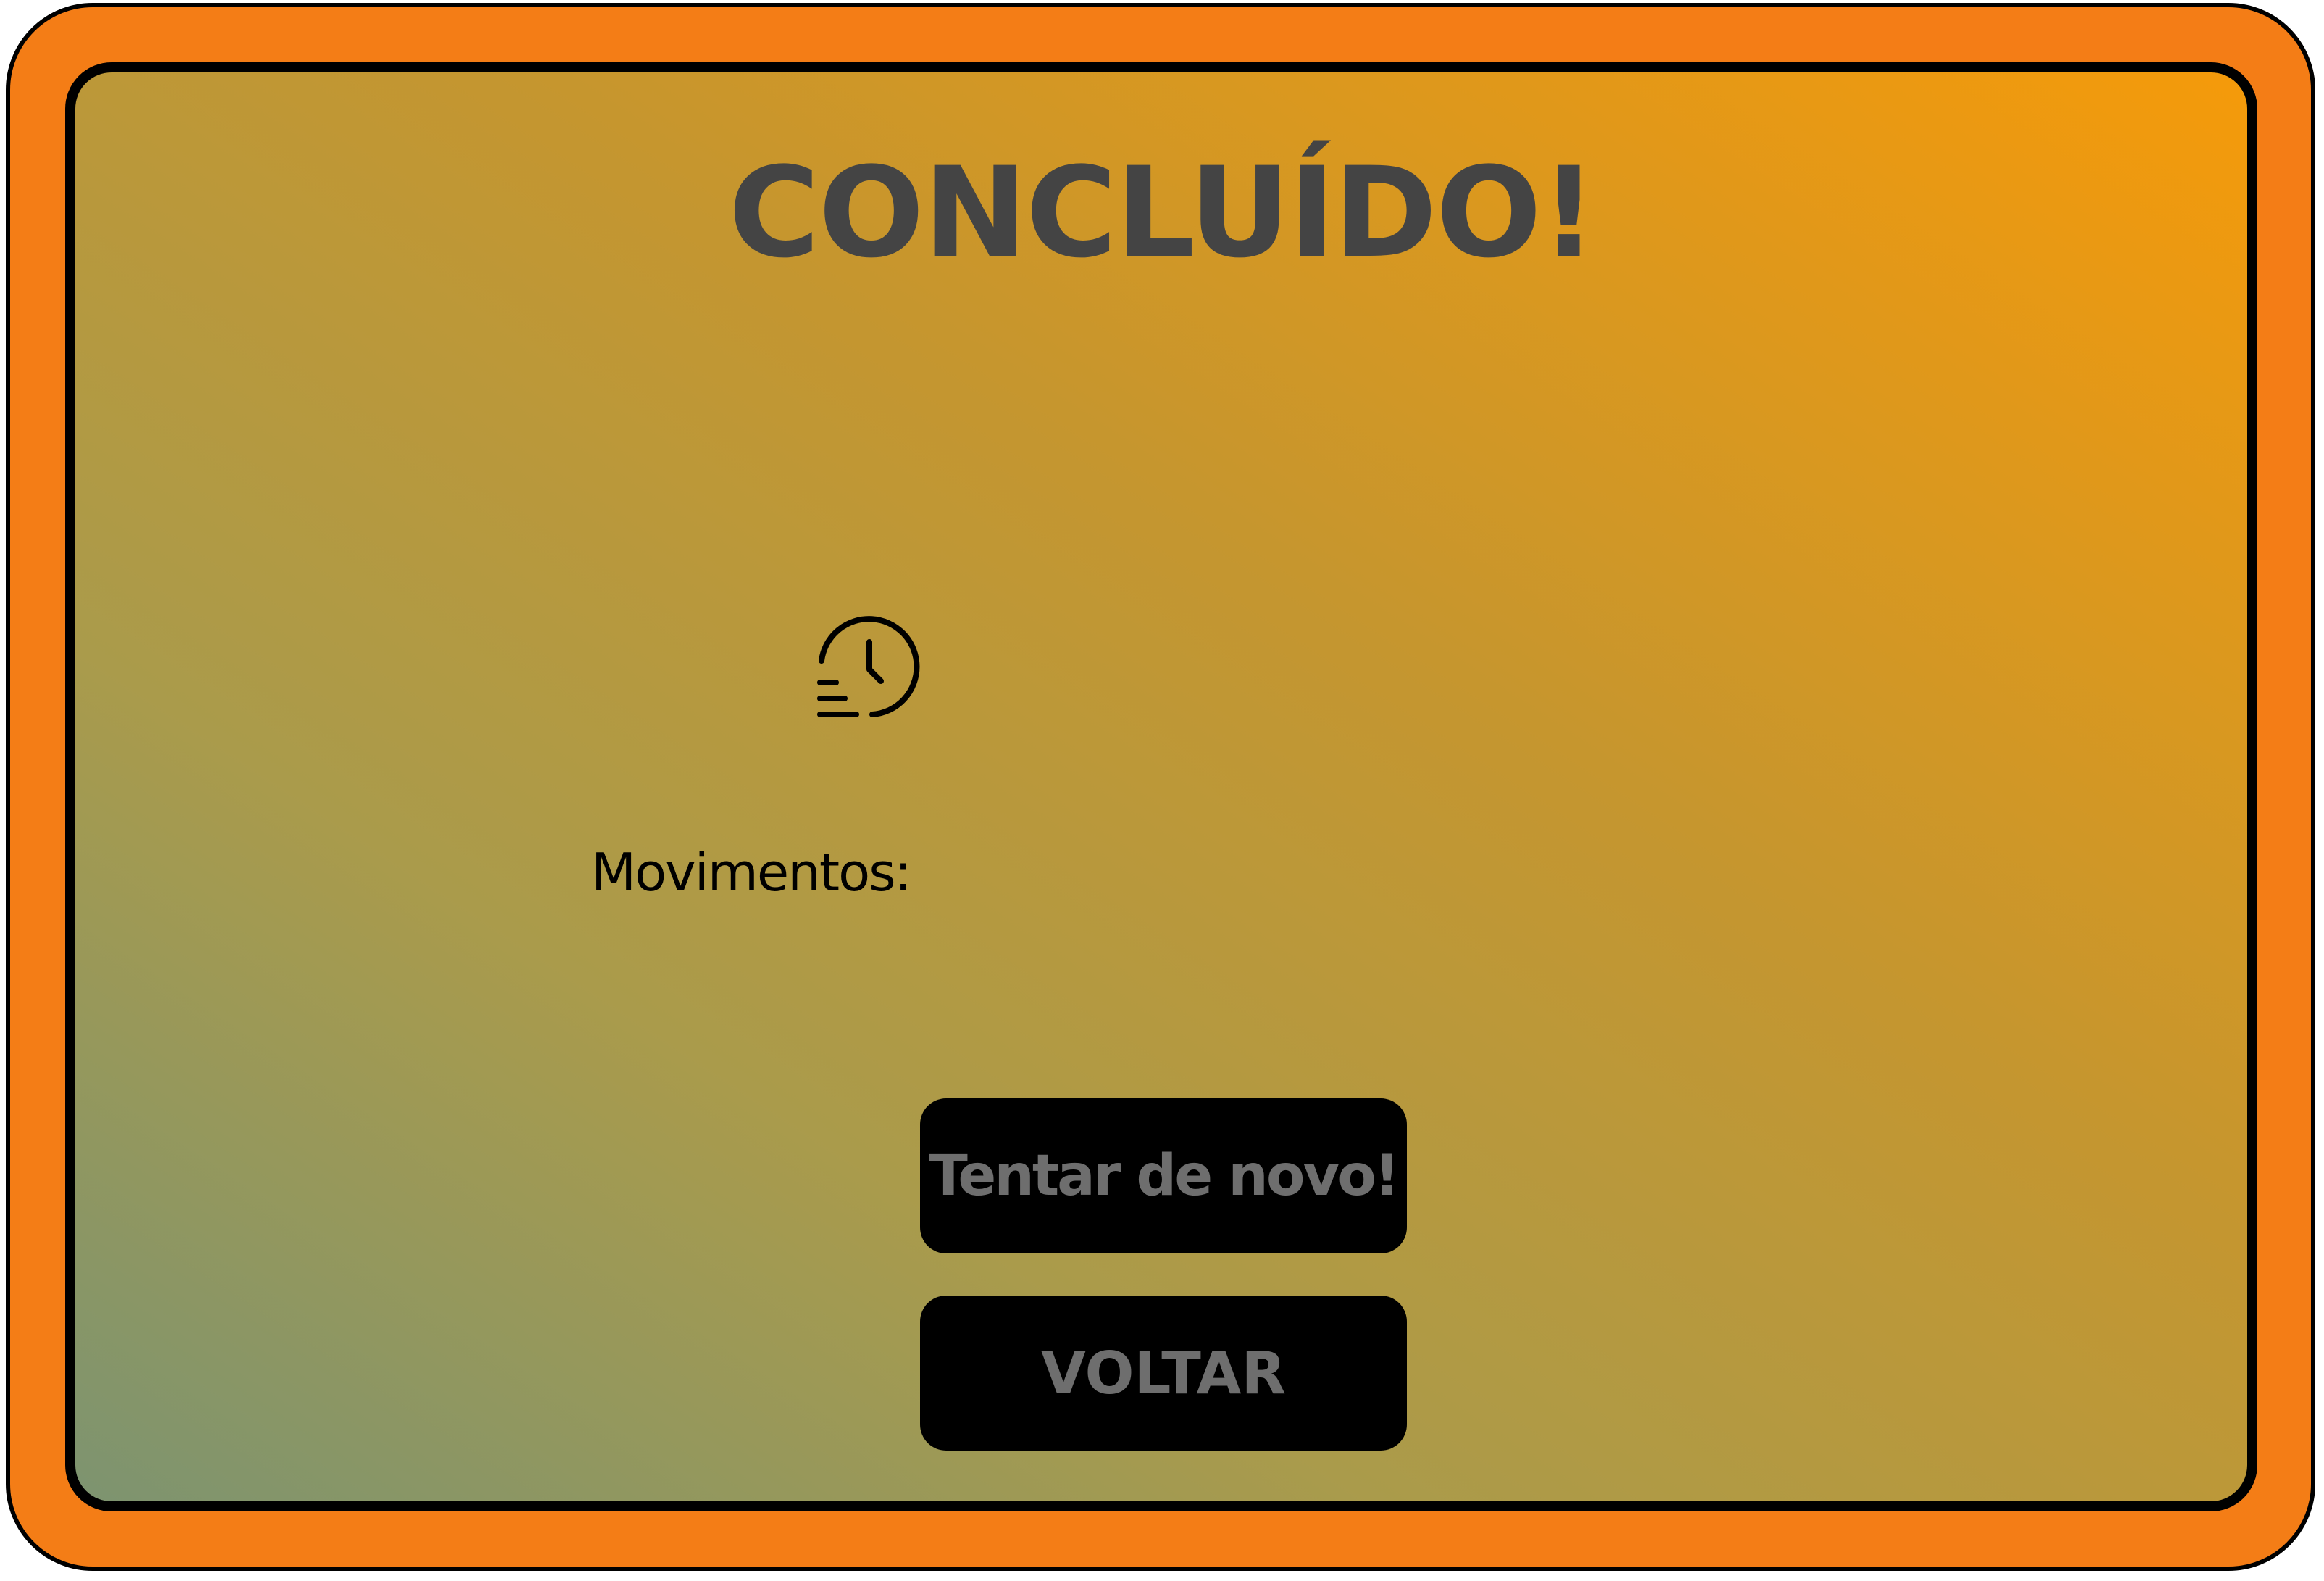 This screenshot has height=1581, width=2324. Describe the element at coordinates (1164, 1373) in the screenshot. I see `back-button: VOLTAR` at that location.